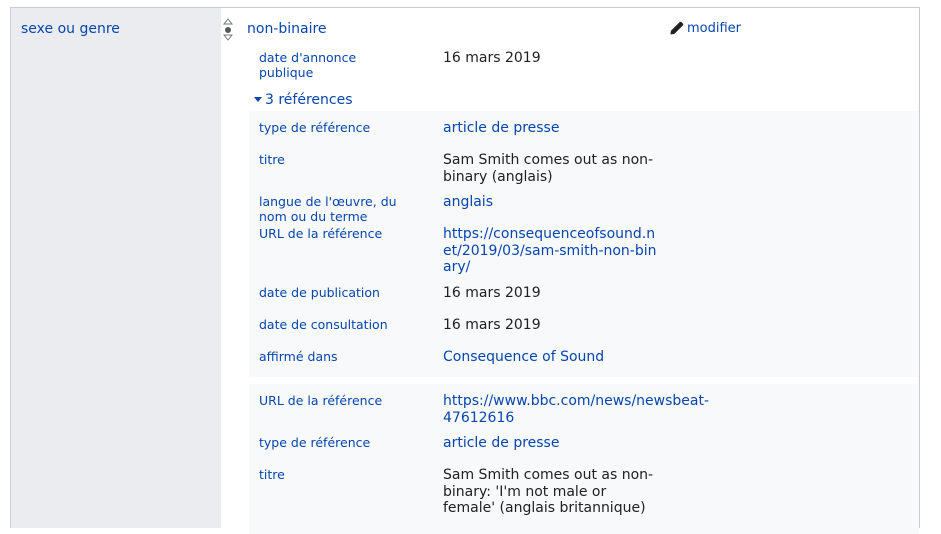  What do you see at coordinates (334, 292) in the screenshot?
I see `reference-label: date de publication` at bounding box center [334, 292].